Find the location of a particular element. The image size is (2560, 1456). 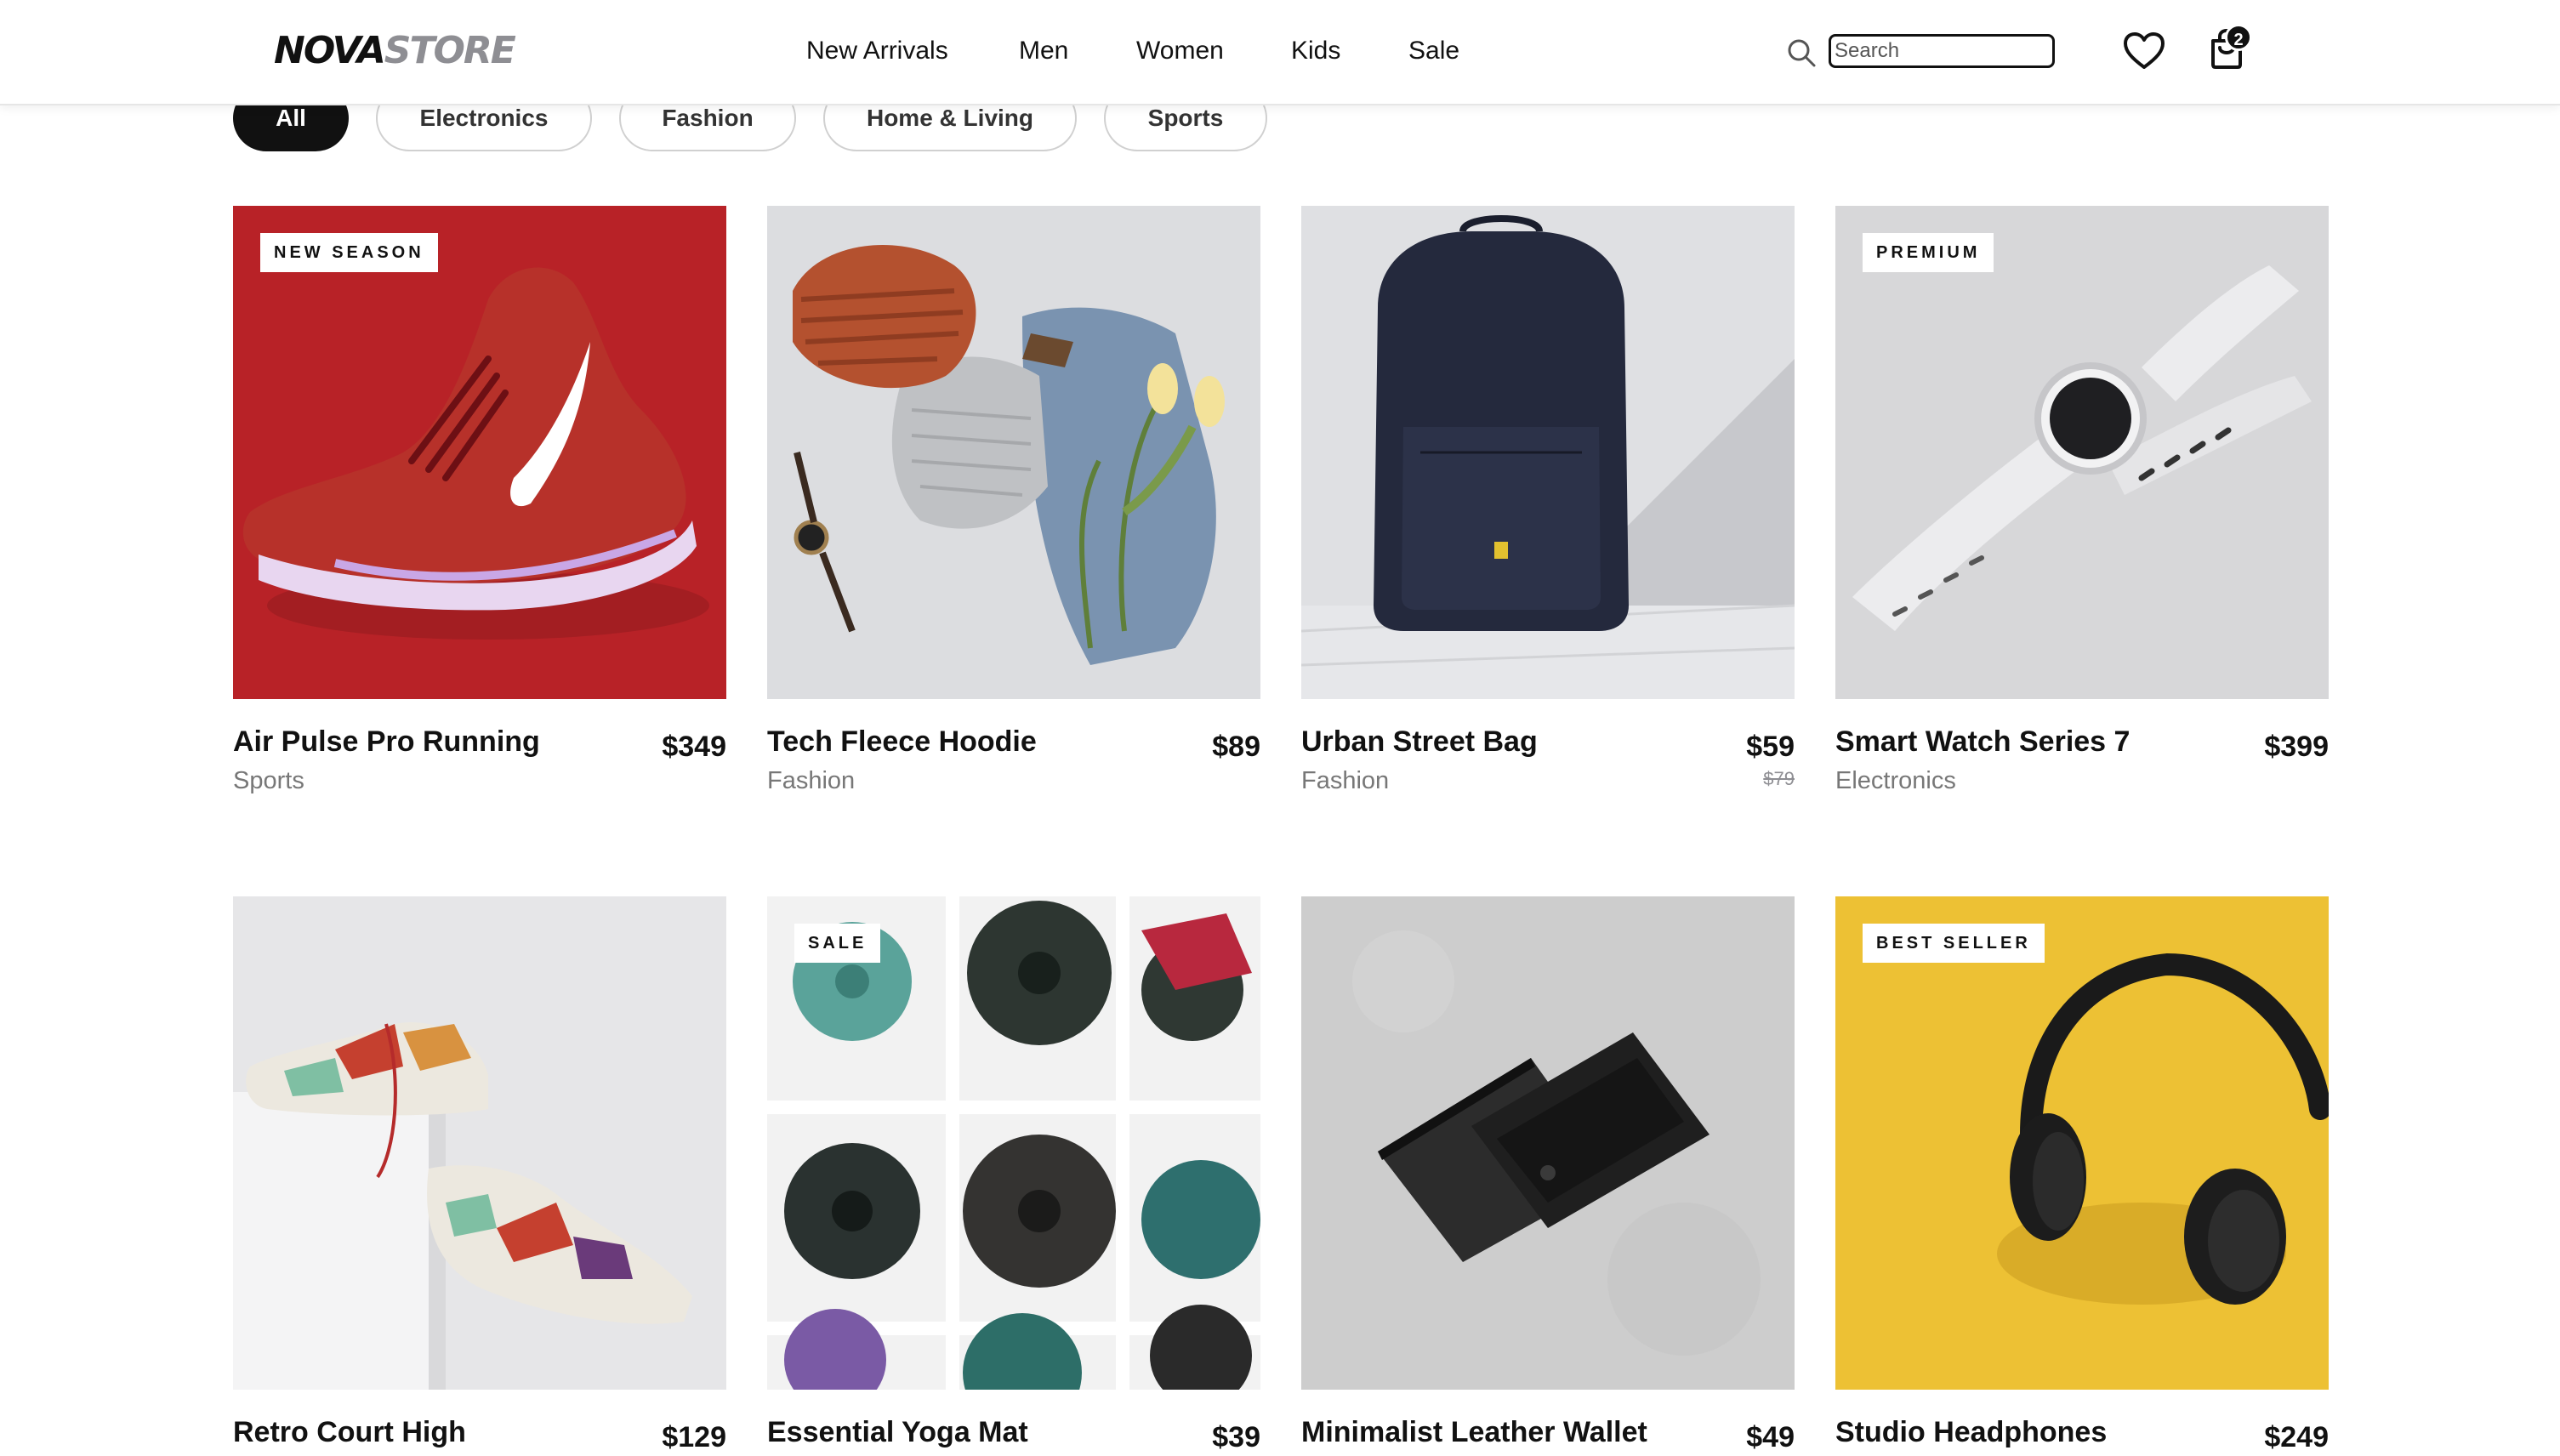

nav-men: Men is located at coordinates (1043, 51).